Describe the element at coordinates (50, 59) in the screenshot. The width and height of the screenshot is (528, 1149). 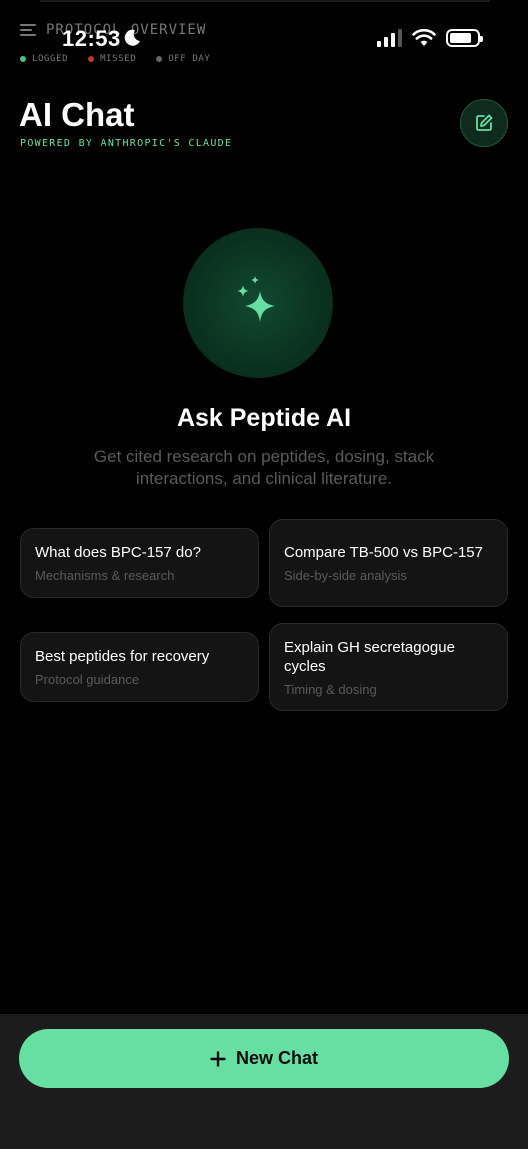
I see `legend-label: LOGGED` at that location.